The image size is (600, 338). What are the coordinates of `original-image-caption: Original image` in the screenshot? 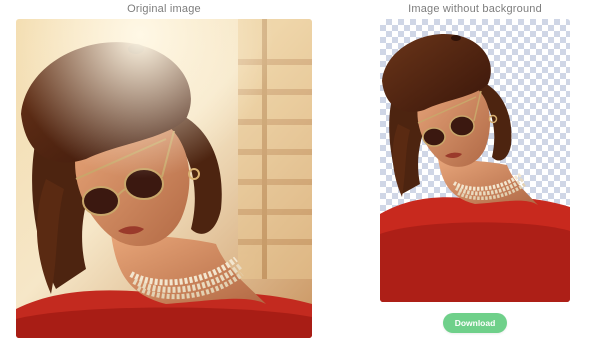 It's located at (164, 9).